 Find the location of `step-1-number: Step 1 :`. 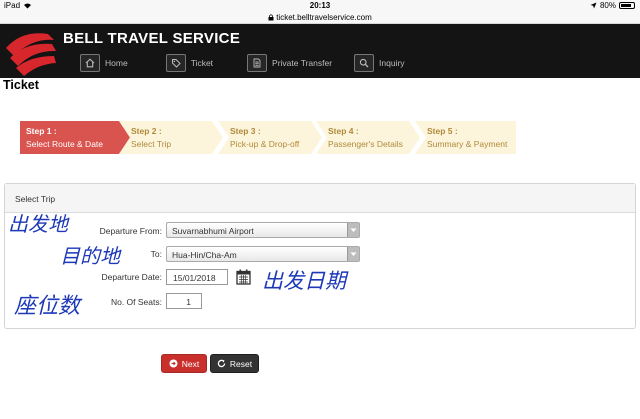

step-1-number: Step 1 : is located at coordinates (41, 131).